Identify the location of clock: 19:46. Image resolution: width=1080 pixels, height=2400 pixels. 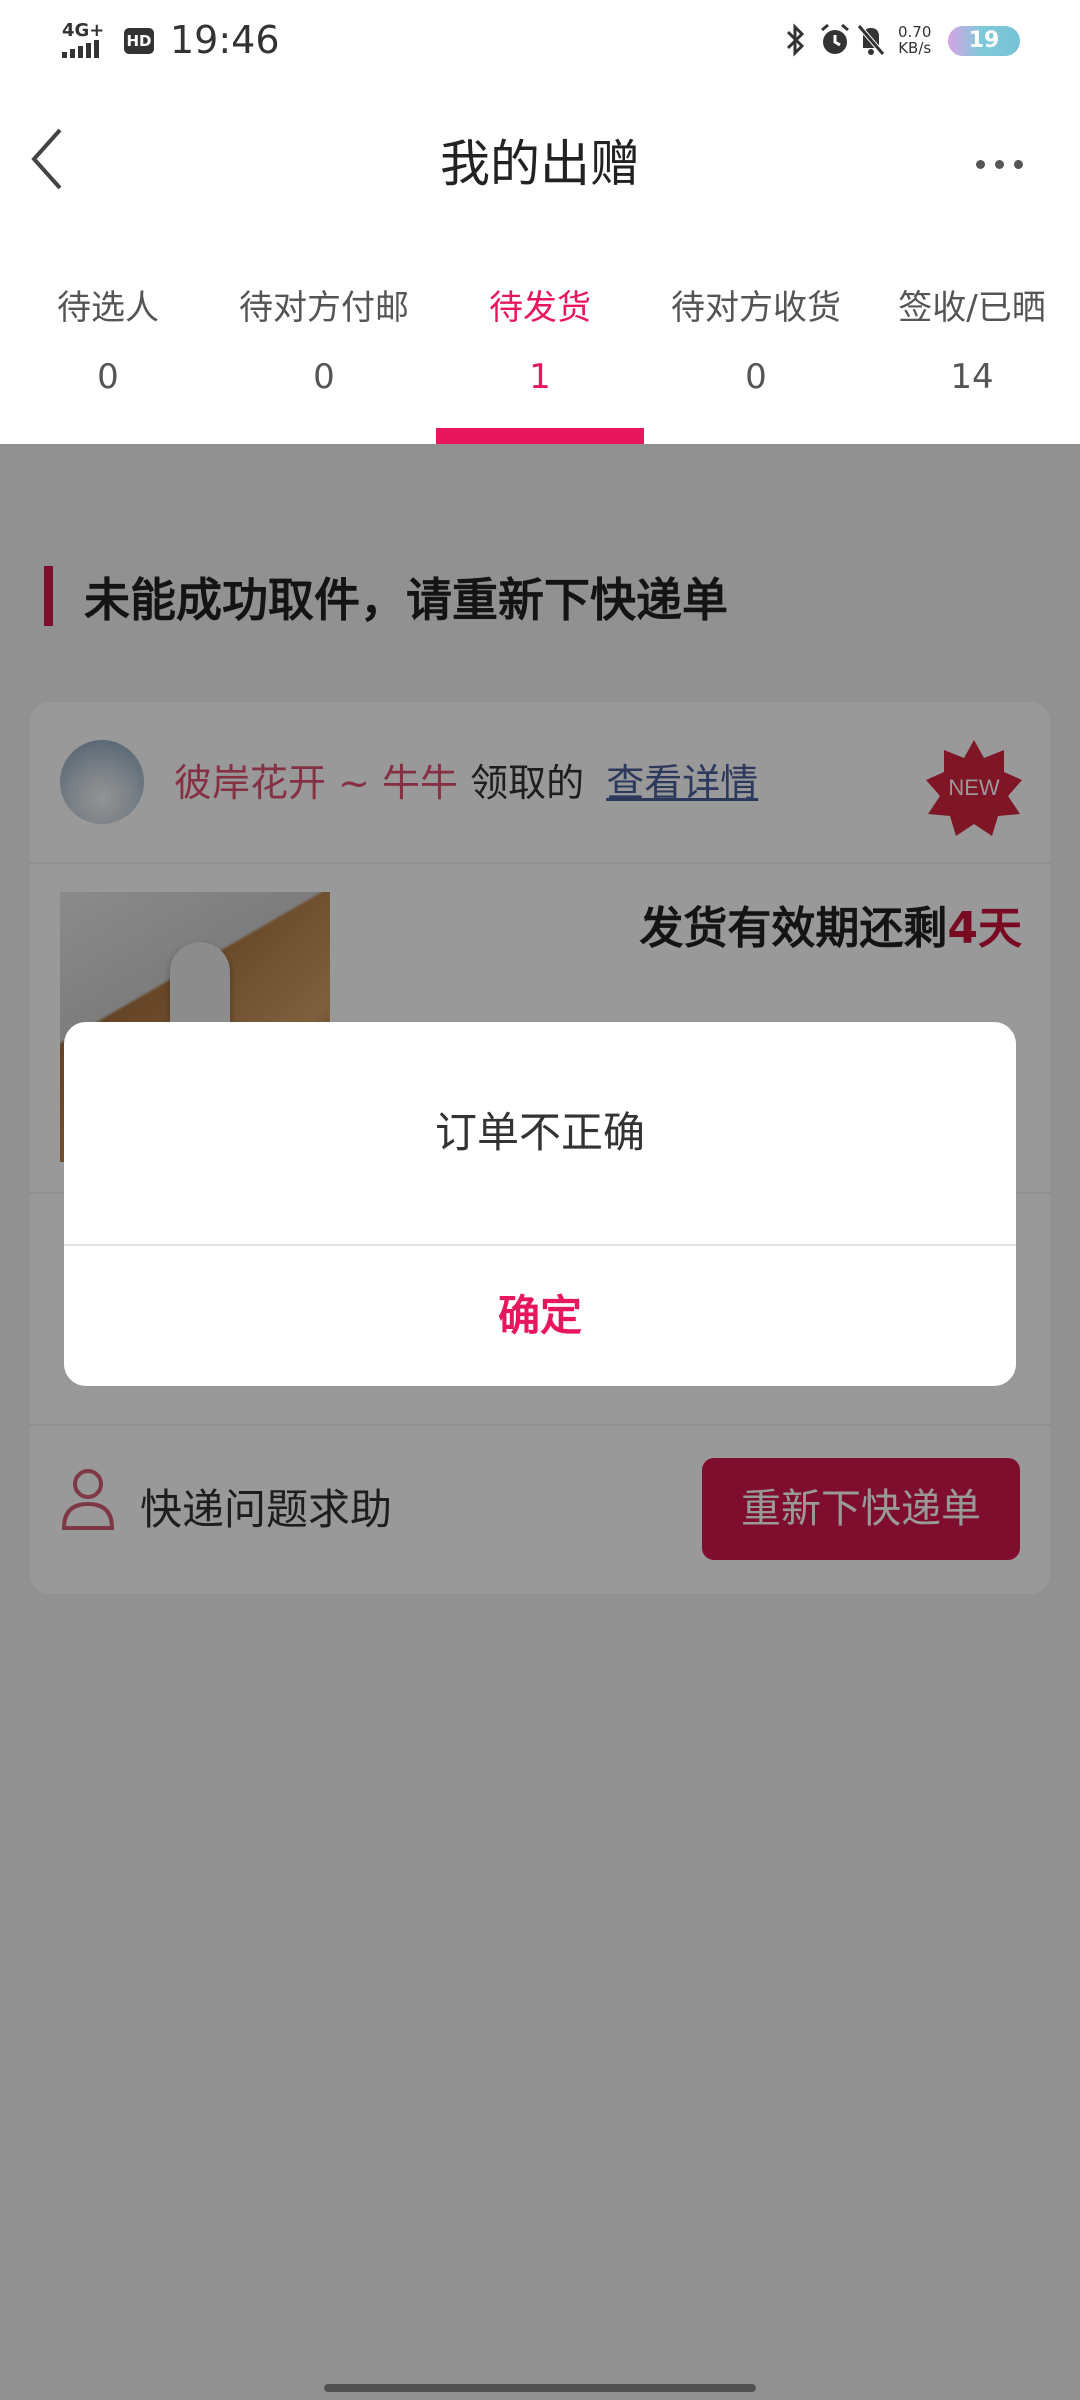
(225, 40).